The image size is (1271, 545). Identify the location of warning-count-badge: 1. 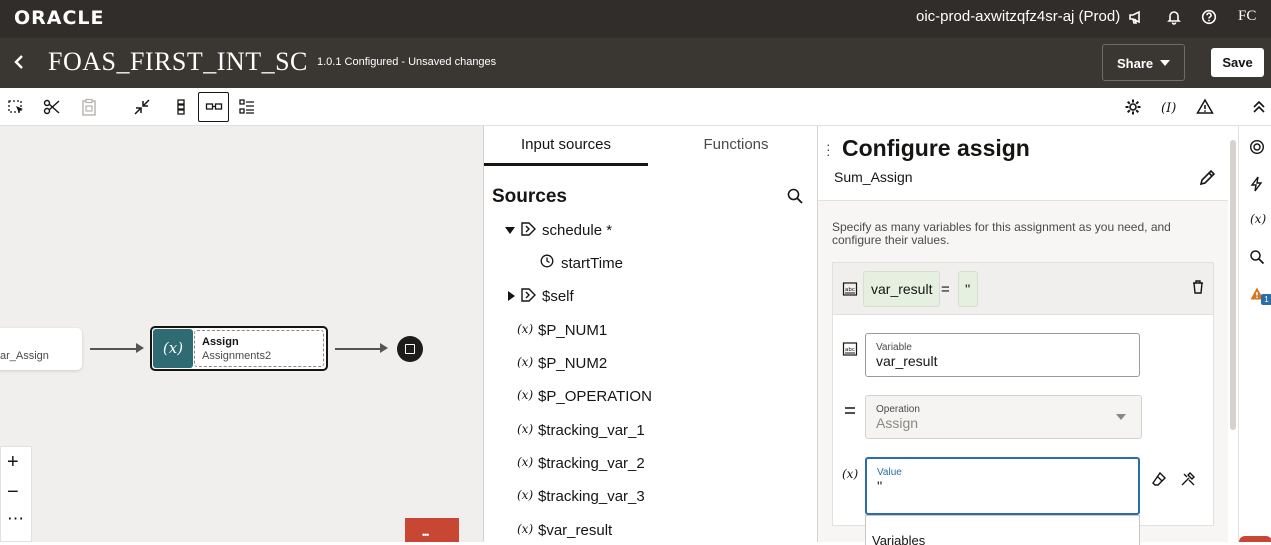
(1266, 299).